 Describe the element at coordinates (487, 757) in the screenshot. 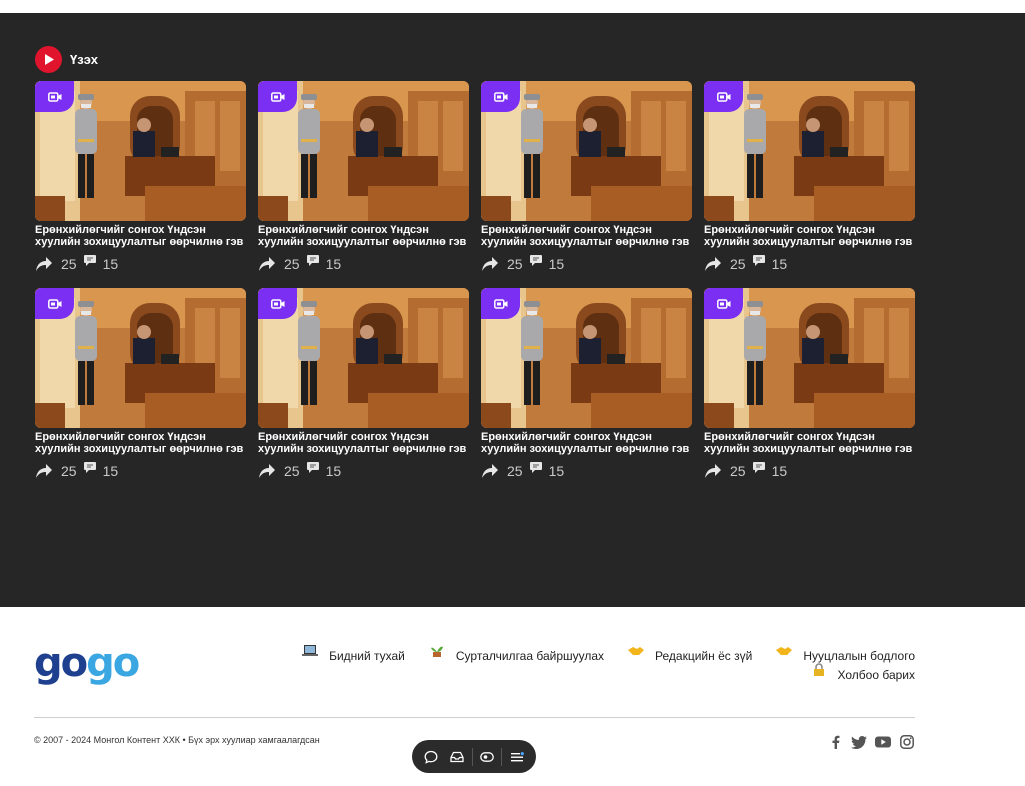

I see `eye-icon` at that location.